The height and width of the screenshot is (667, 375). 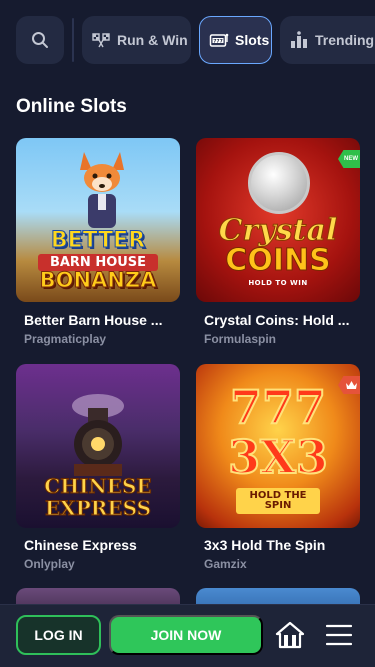 I want to click on search-button, so click(x=40, y=40).